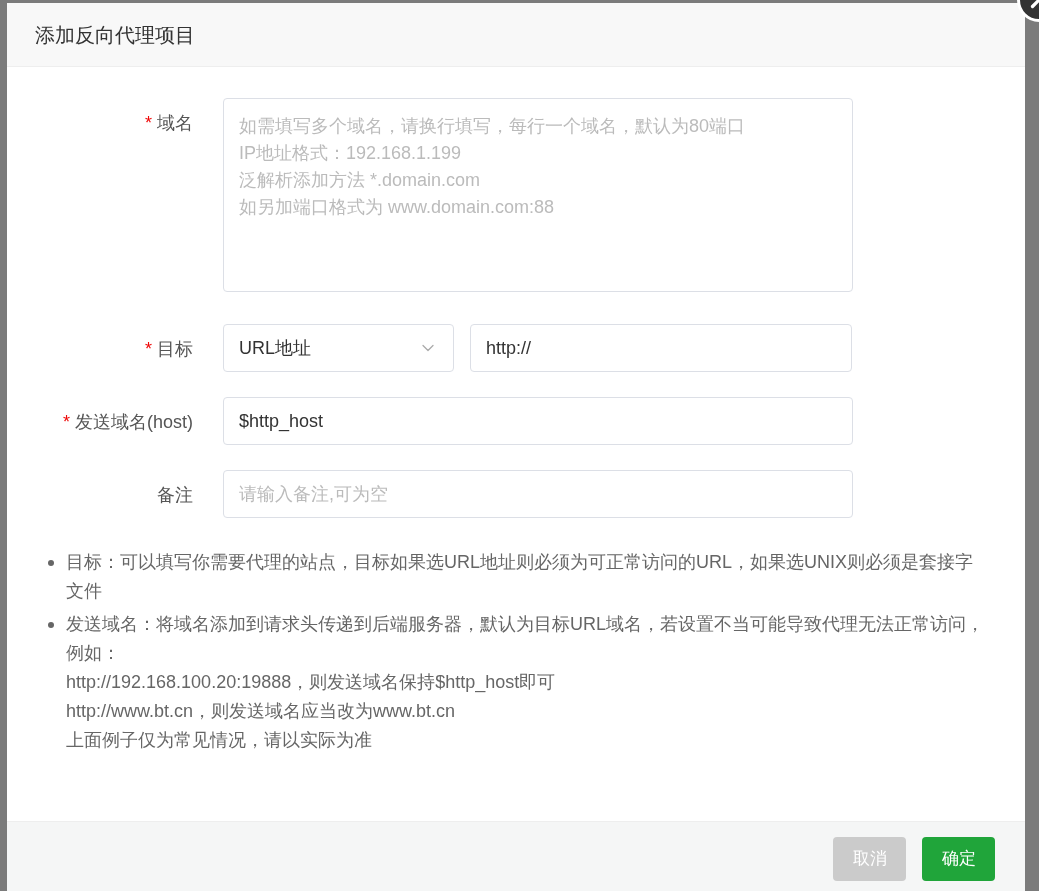 The height and width of the screenshot is (891, 1039). What do you see at coordinates (175, 349) in the screenshot?
I see `field-label: 目标` at bounding box center [175, 349].